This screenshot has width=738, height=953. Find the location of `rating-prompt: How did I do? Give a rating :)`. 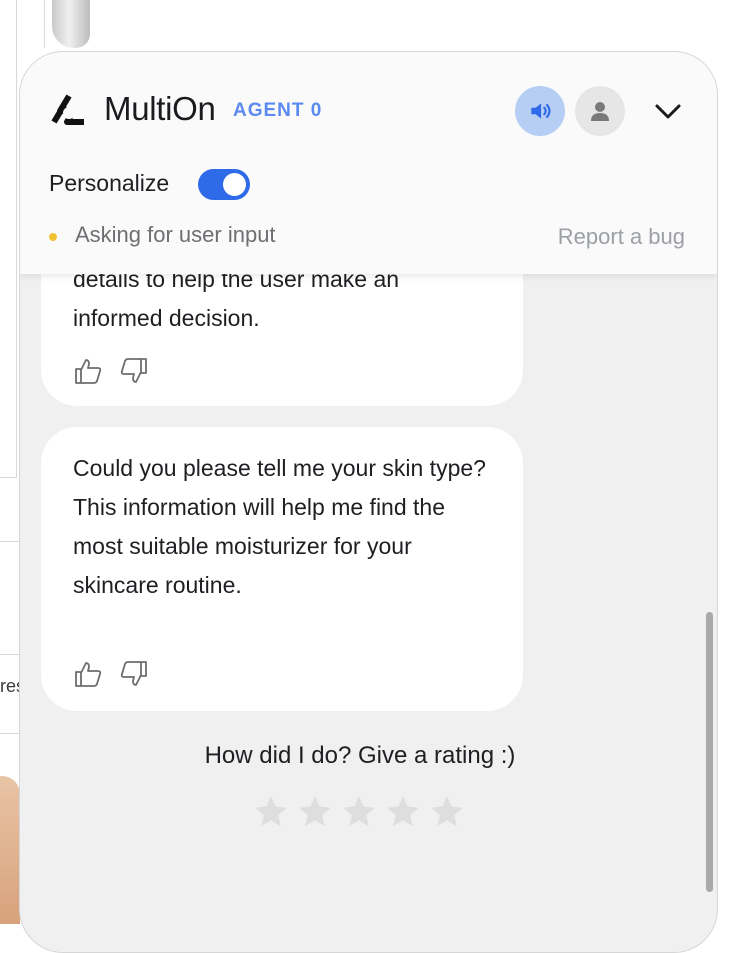

rating-prompt: How did I do? Give a rating :) is located at coordinates (360, 755).